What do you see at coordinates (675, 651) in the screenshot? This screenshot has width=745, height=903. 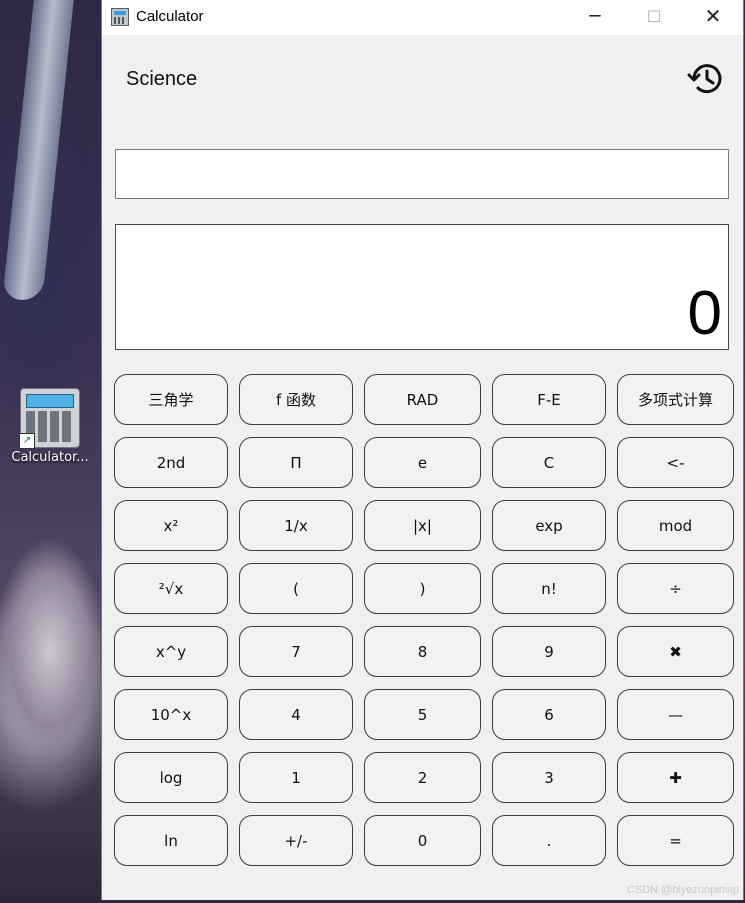 I see `key-multiply: ✖` at bounding box center [675, 651].